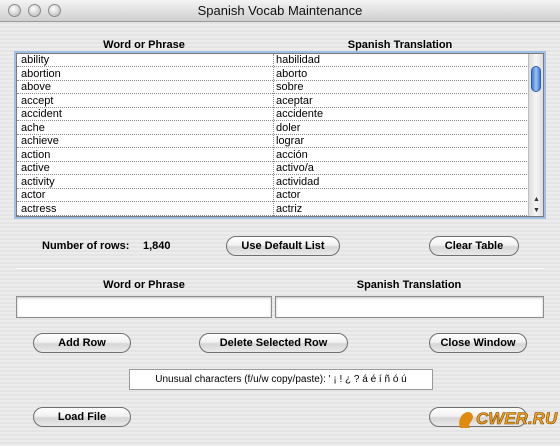  Describe the element at coordinates (536, 199) in the screenshot. I see `scroll-up-arrow-icon: ▲` at that location.